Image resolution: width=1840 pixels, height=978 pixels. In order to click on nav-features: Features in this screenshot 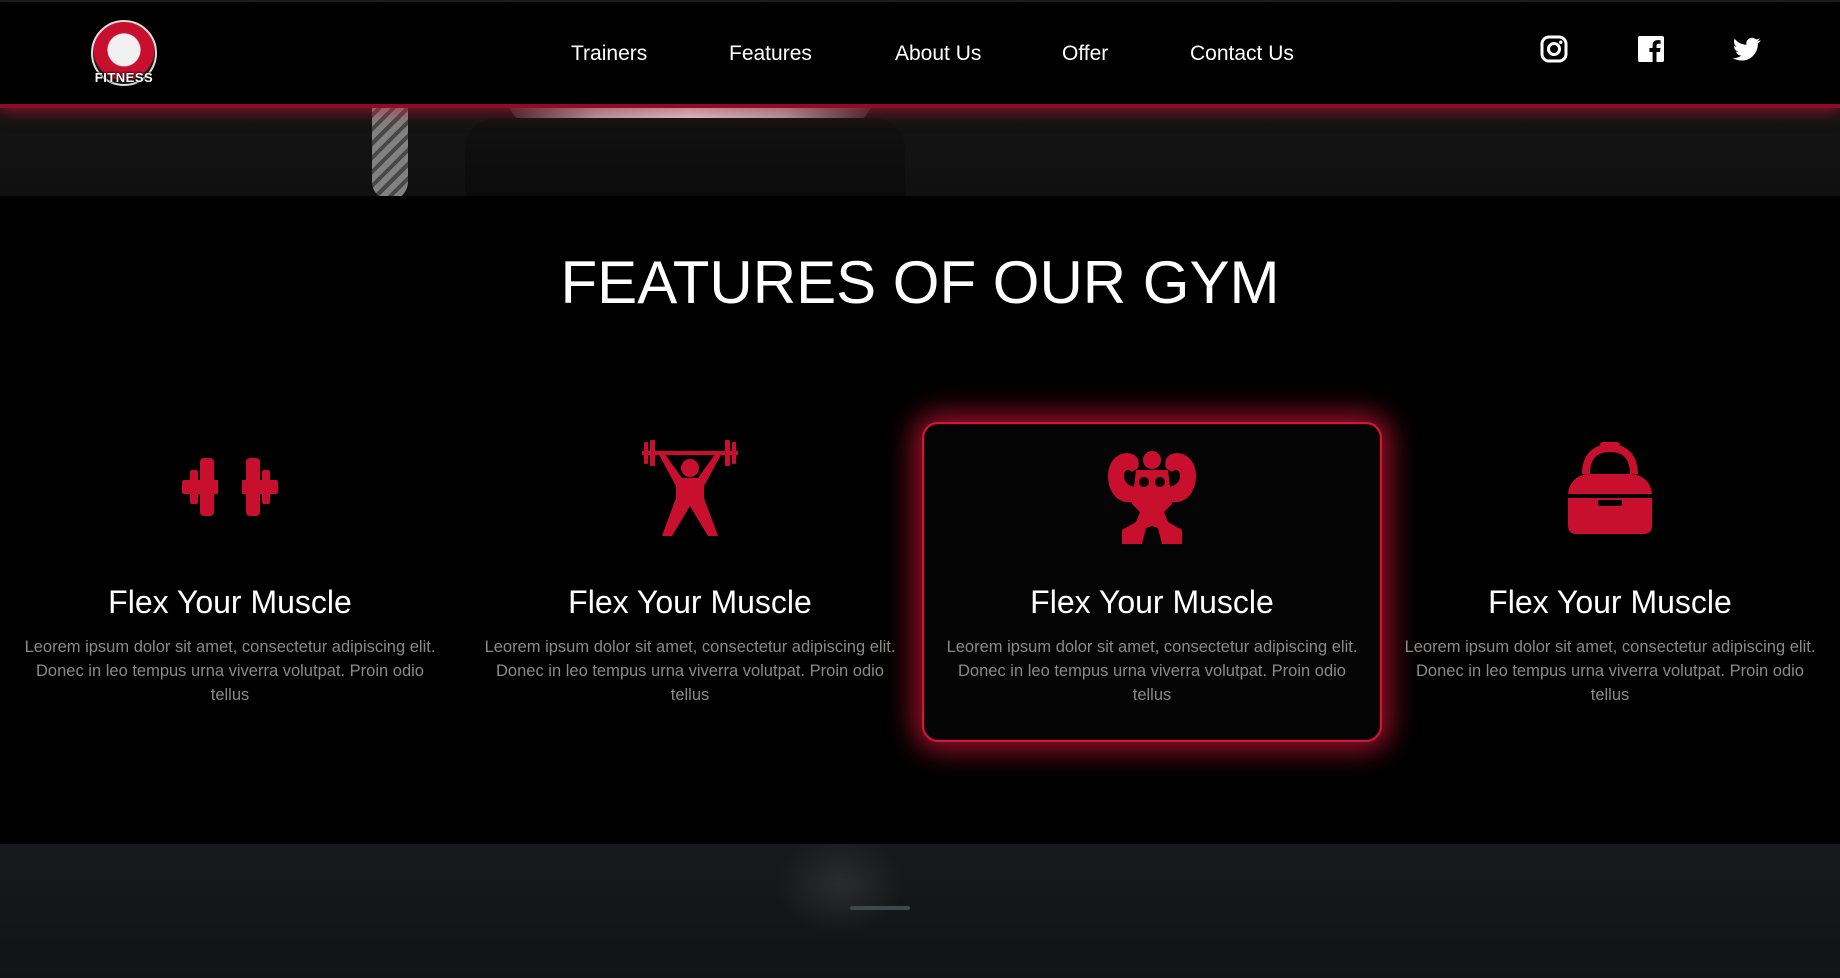, I will do `click(770, 54)`.